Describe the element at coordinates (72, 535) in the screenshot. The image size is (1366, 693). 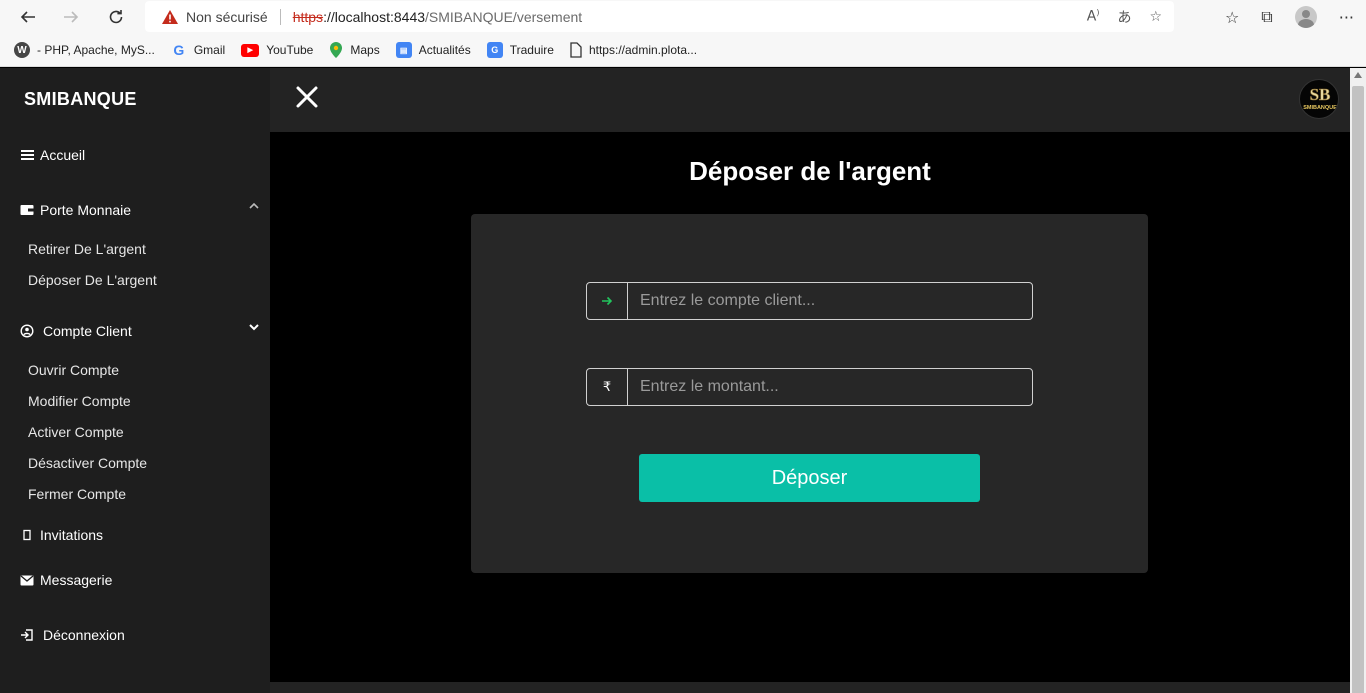
I see `sidebar-item-label: Invitations` at that location.